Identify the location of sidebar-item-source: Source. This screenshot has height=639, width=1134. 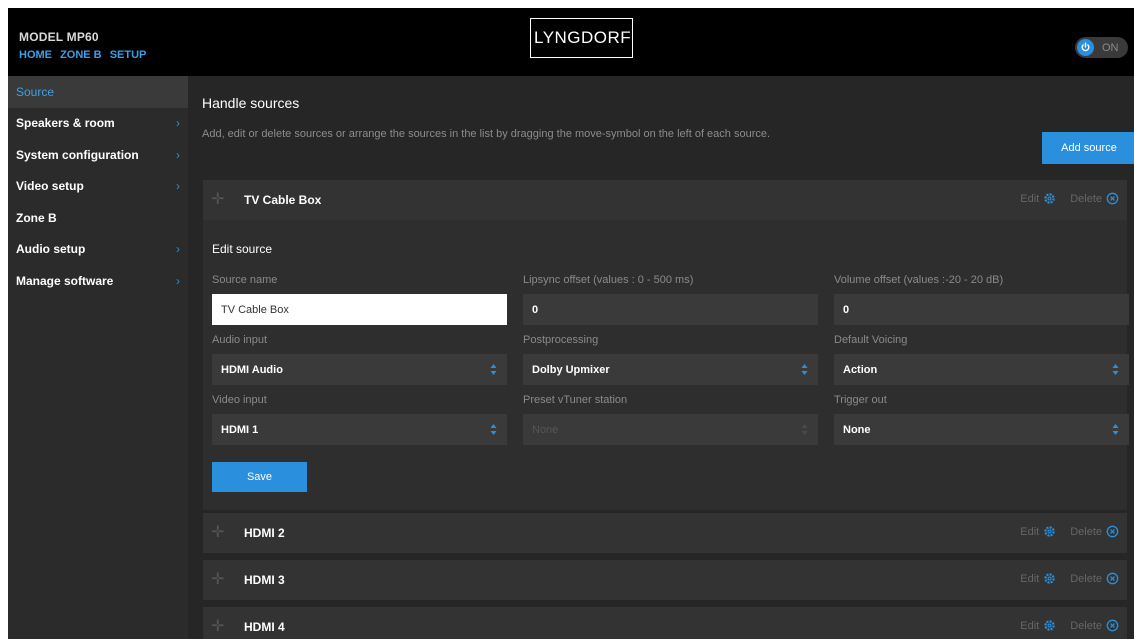
(98, 92).